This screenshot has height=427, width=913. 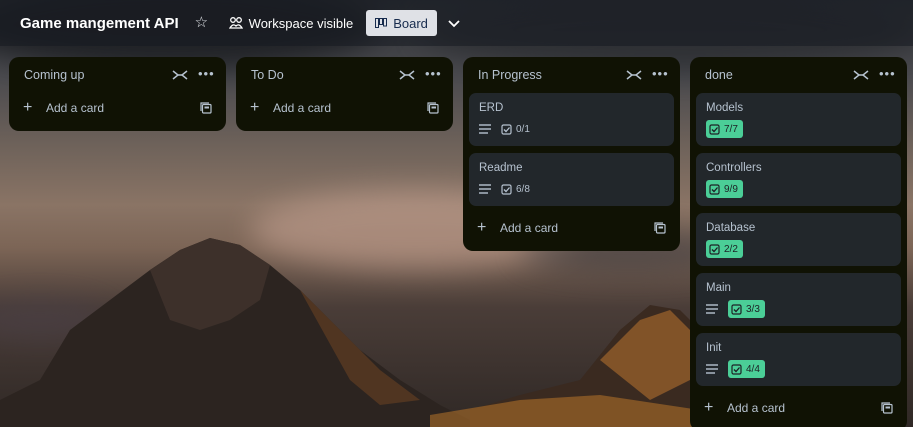 I want to click on checklist-badge: 9/9, so click(x=724, y=189).